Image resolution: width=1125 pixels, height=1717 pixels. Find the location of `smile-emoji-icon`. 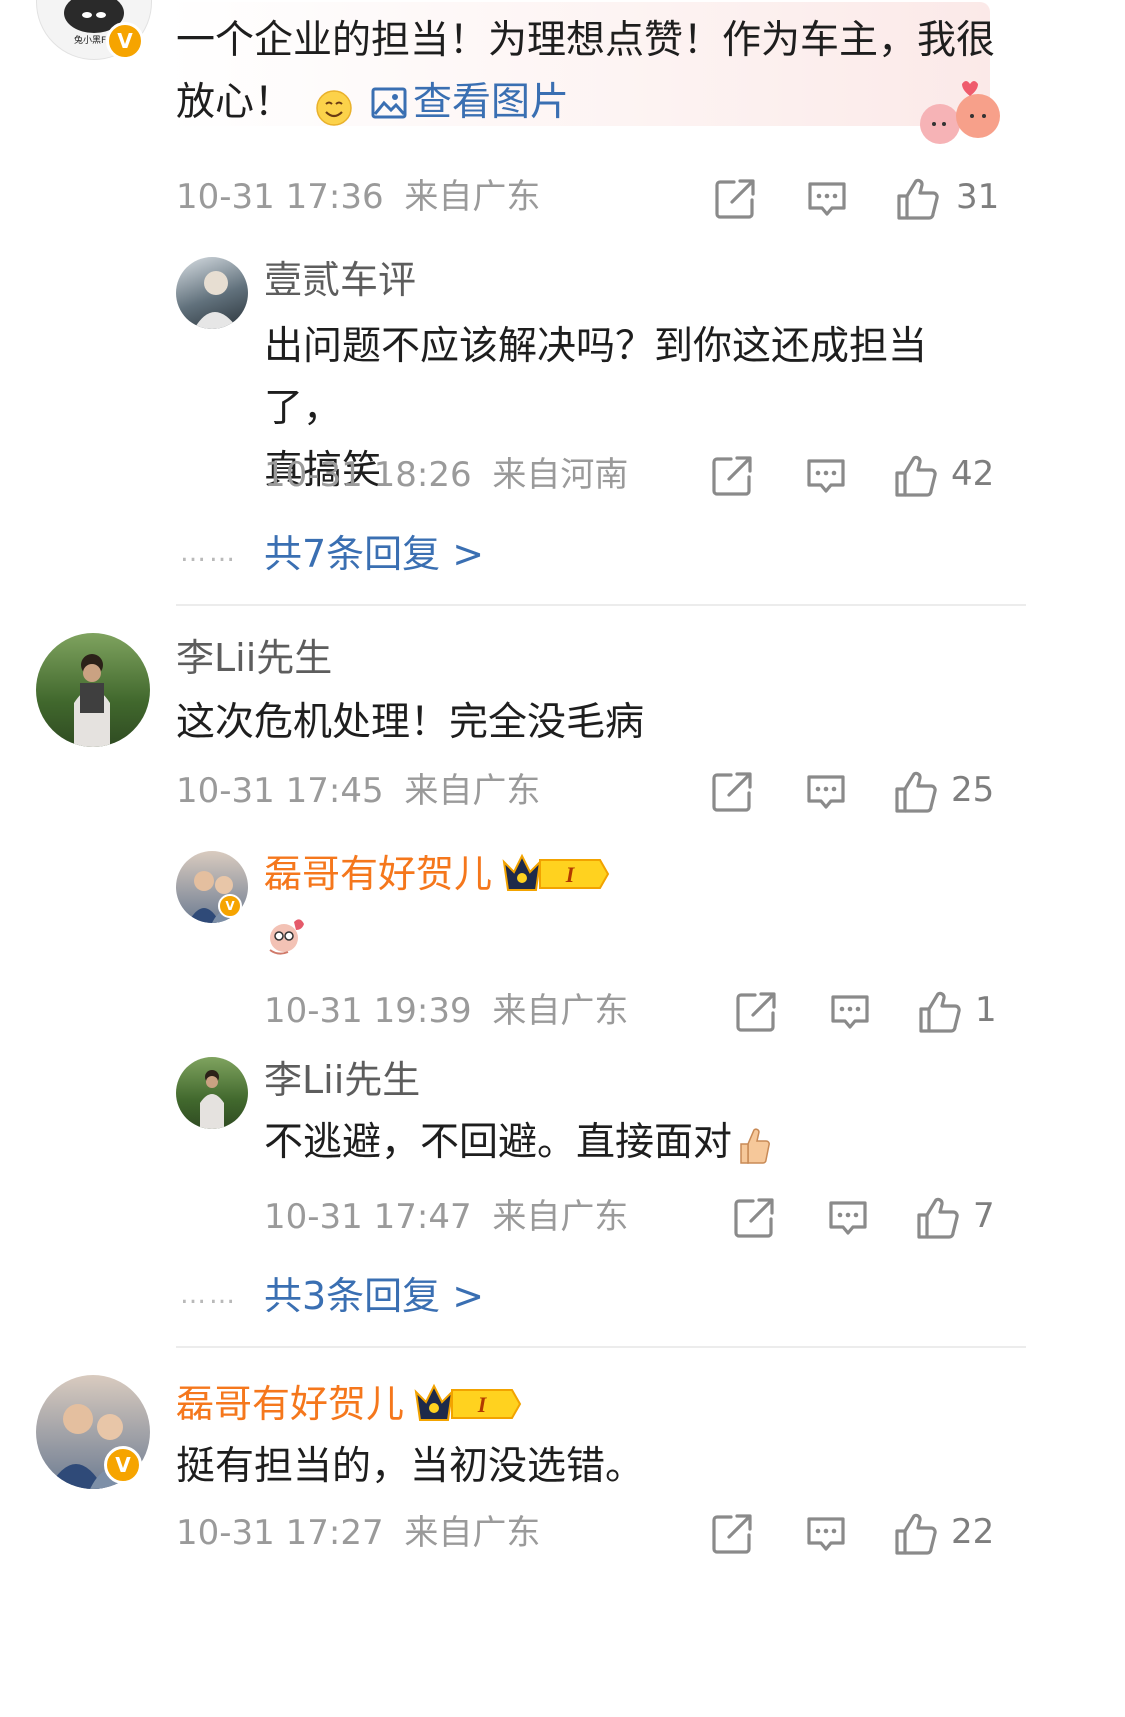

smile-emoji-icon is located at coordinates (334, 105).